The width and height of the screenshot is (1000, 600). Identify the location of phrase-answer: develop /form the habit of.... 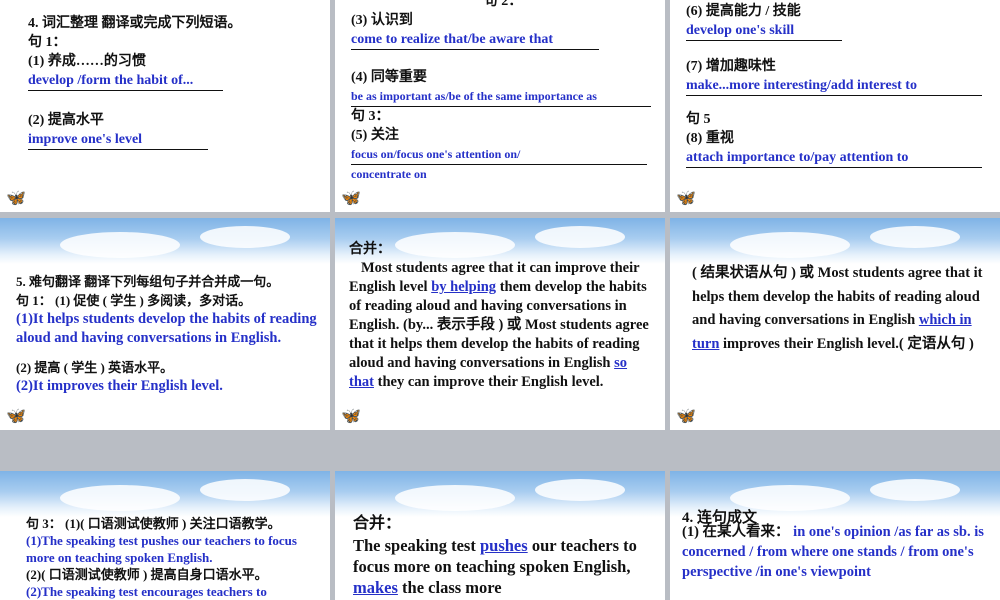
(125, 81).